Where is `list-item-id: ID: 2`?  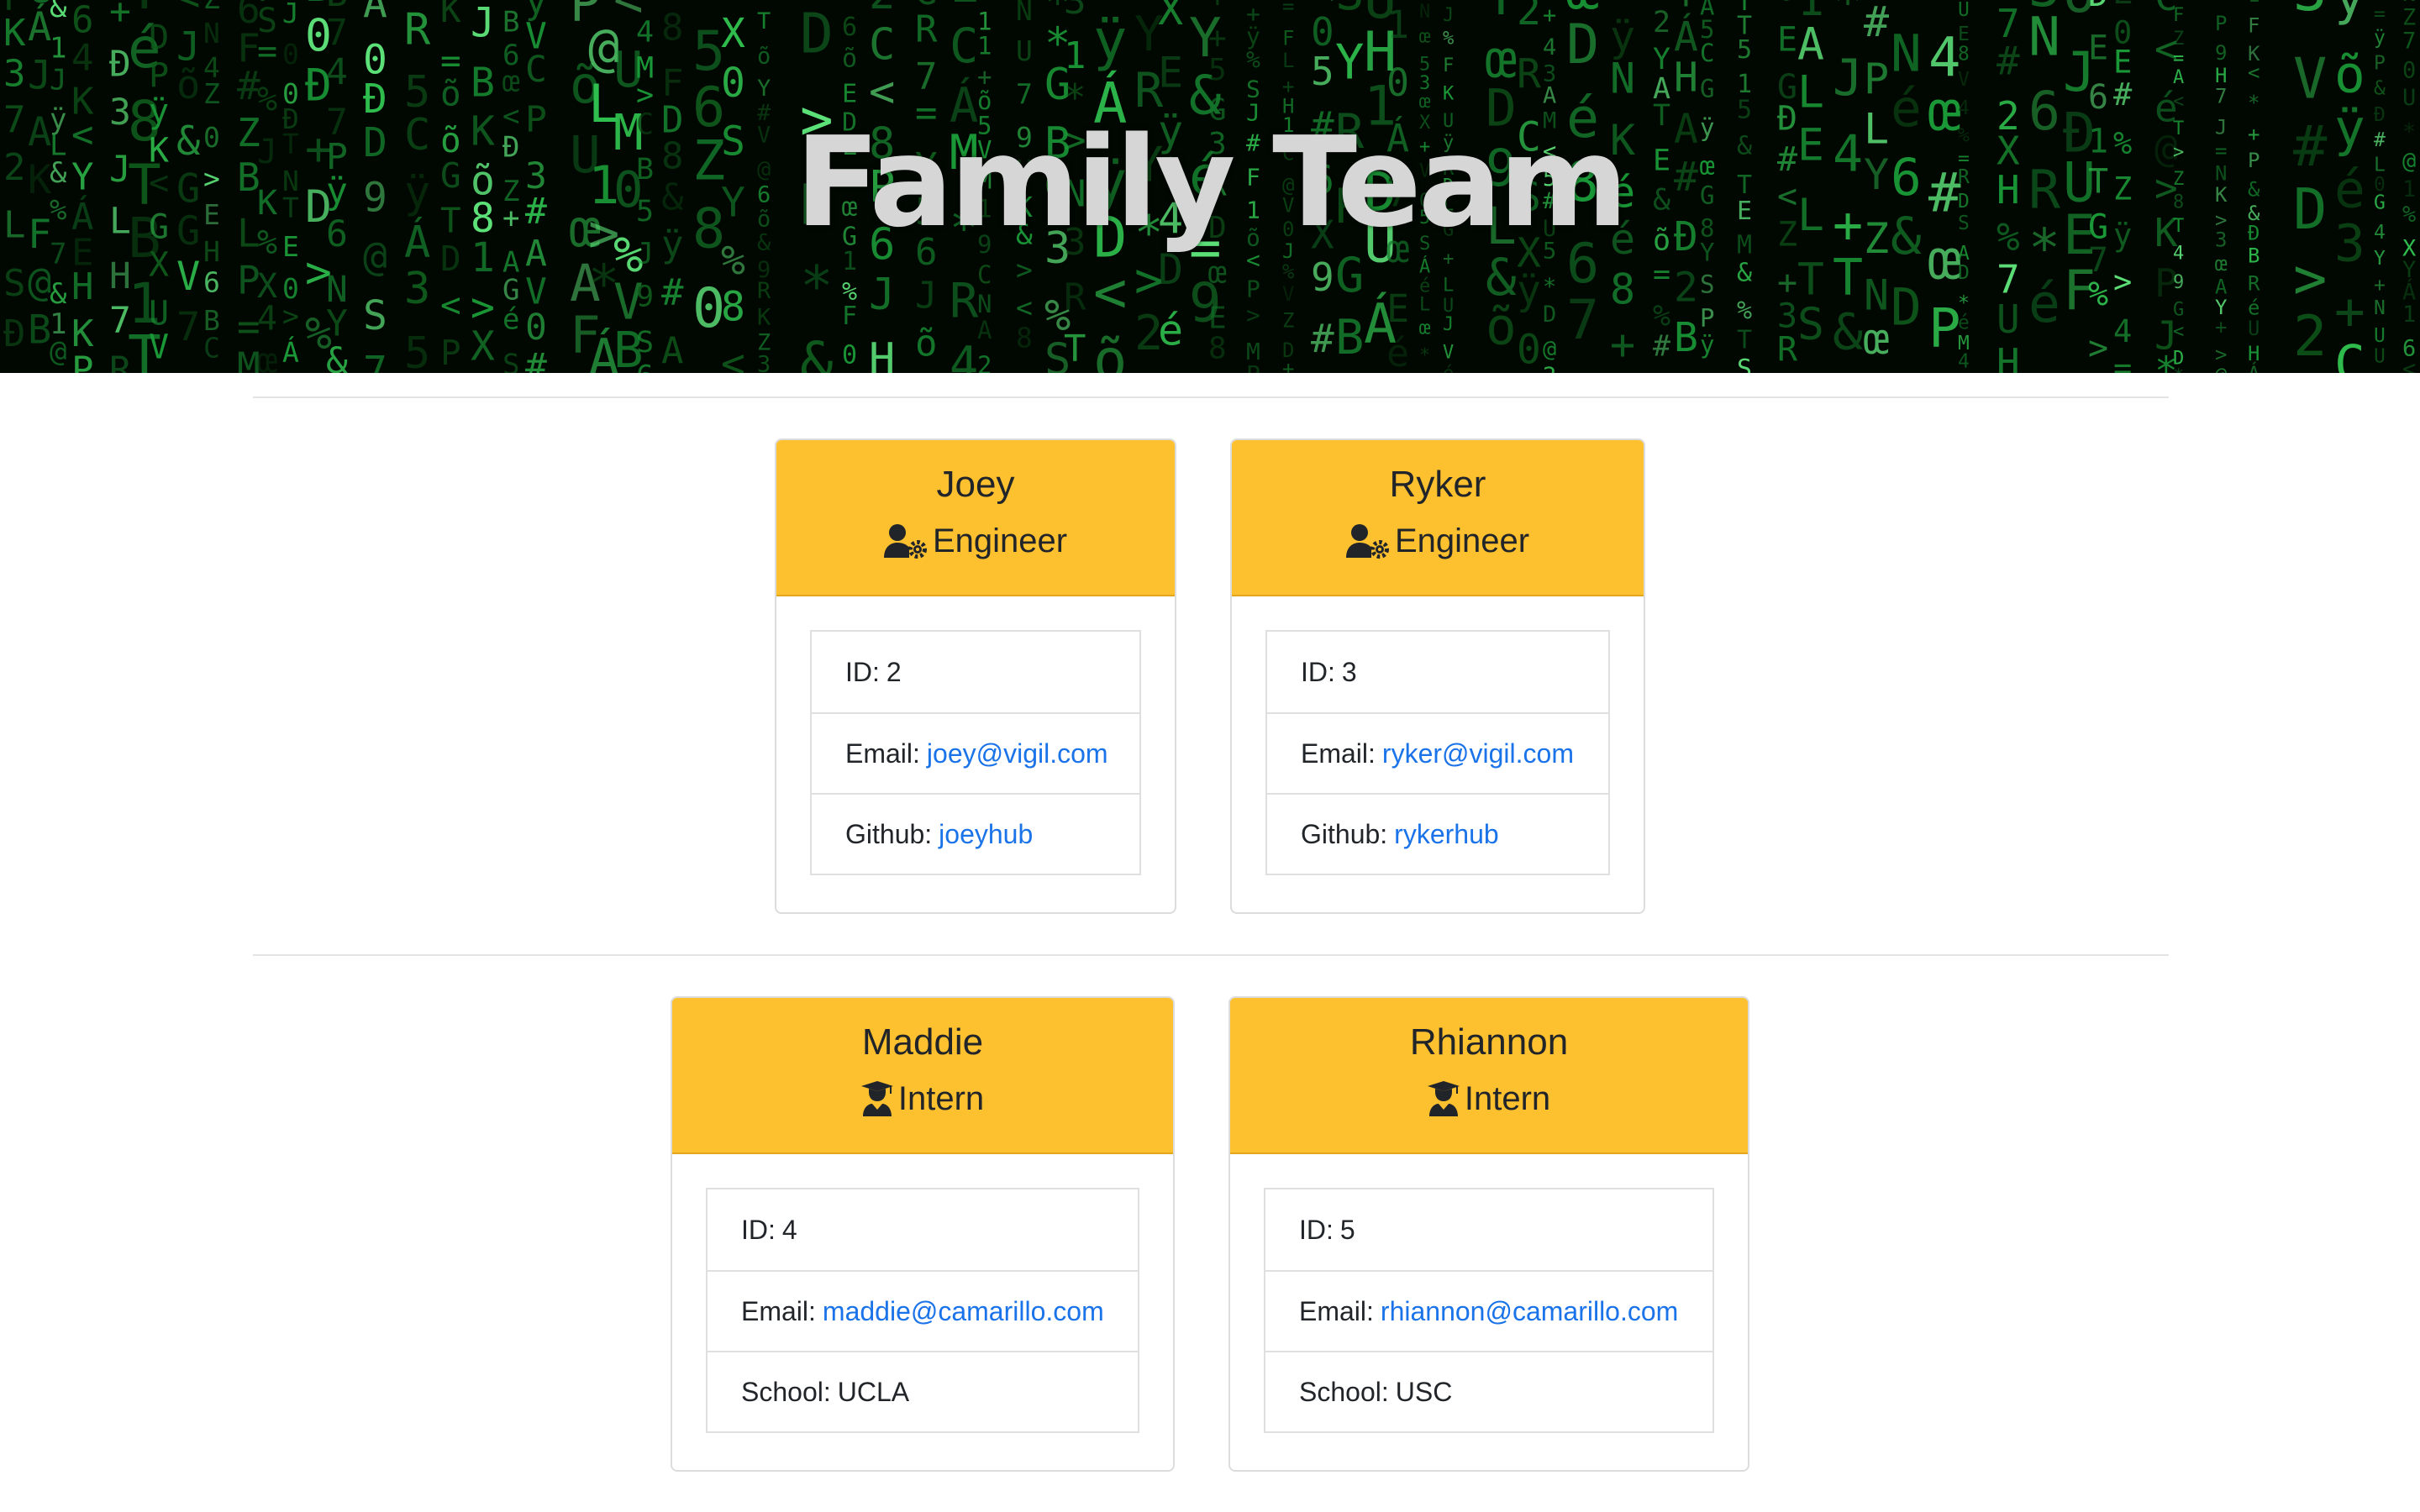
list-item-id: ID: 2 is located at coordinates (873, 671).